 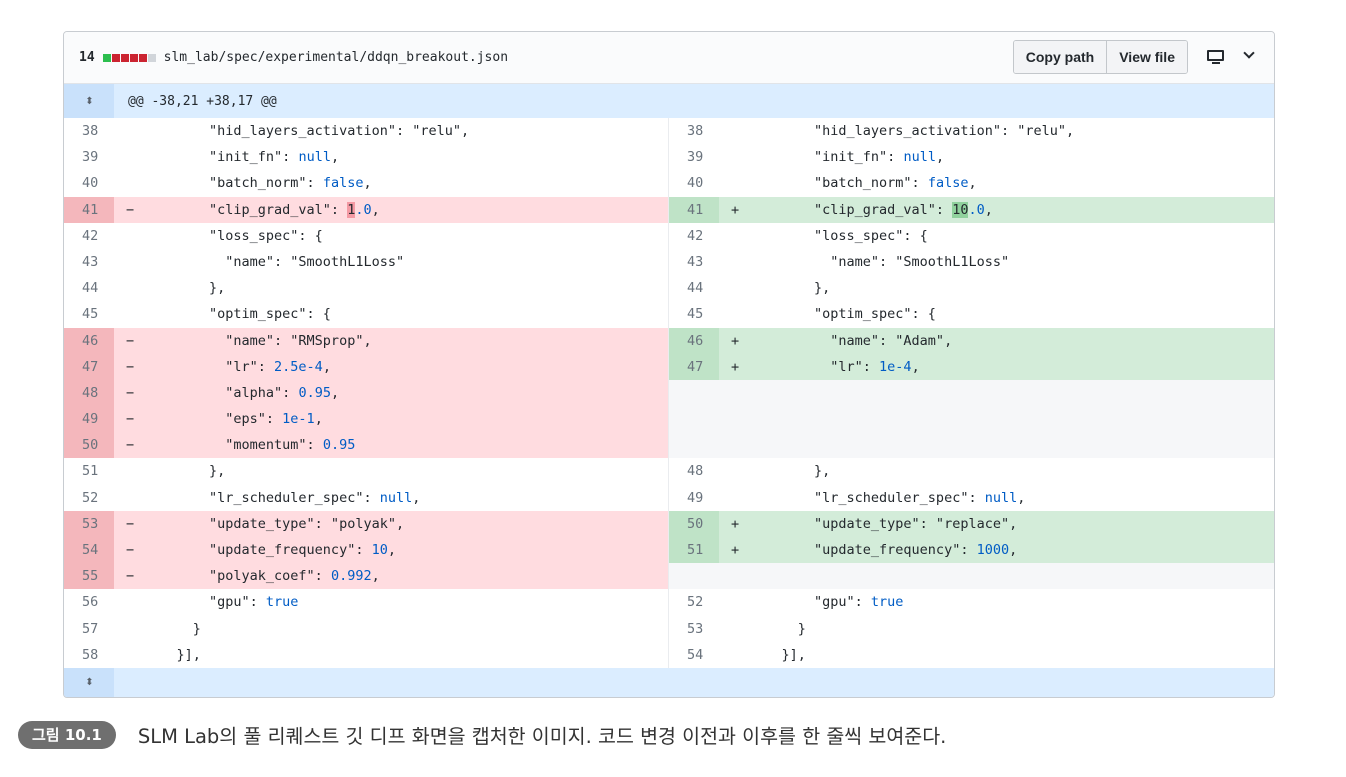 What do you see at coordinates (971, 236) in the screenshot?
I see `right-line: 42 "loss_spec": {` at bounding box center [971, 236].